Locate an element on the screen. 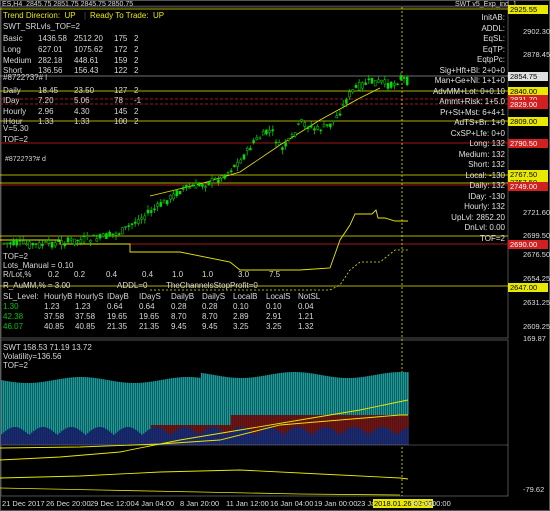 The height and width of the screenshot is (511, 550). price-tag-label: 2829.00 is located at coordinates (528, 104).